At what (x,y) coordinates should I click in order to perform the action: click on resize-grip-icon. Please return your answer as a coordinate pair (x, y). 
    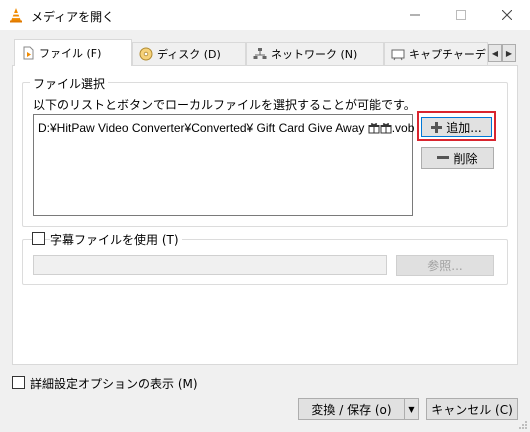
    Looking at the image, I should click on (523, 425).